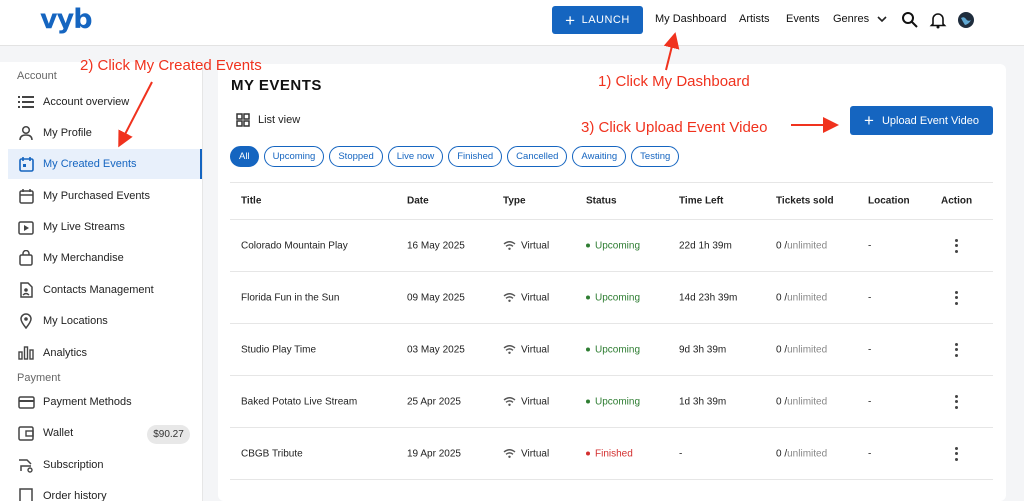 The width and height of the screenshot is (1024, 501). Describe the element at coordinates (244, 156) in the screenshot. I see `filter-chip-all: All` at that location.